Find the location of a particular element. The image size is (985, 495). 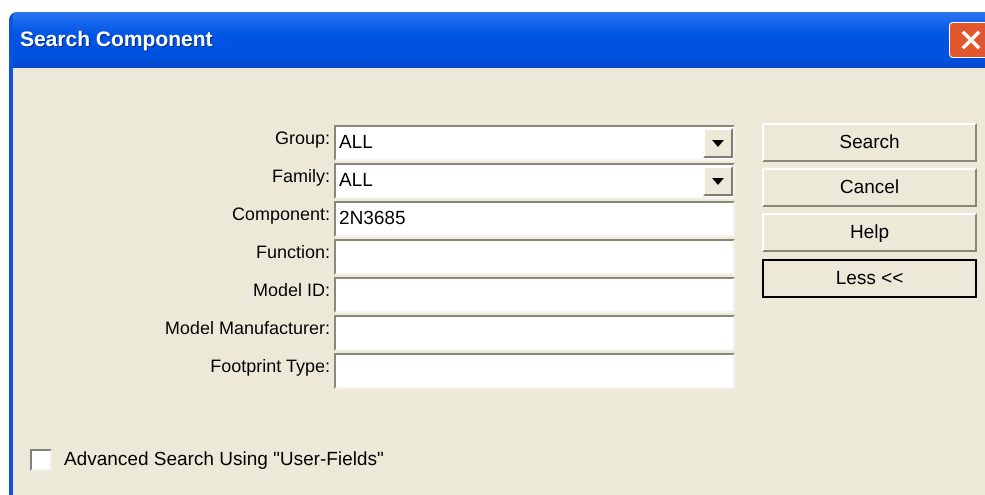

checkbox-label: Advanced Search Using "User-Fields" is located at coordinates (224, 460).